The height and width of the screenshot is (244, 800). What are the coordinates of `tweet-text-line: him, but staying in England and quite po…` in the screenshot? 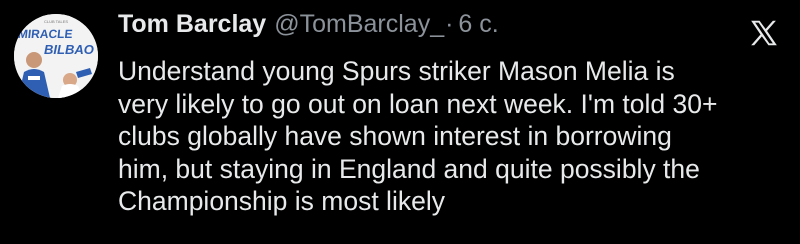 It's located at (409, 168).